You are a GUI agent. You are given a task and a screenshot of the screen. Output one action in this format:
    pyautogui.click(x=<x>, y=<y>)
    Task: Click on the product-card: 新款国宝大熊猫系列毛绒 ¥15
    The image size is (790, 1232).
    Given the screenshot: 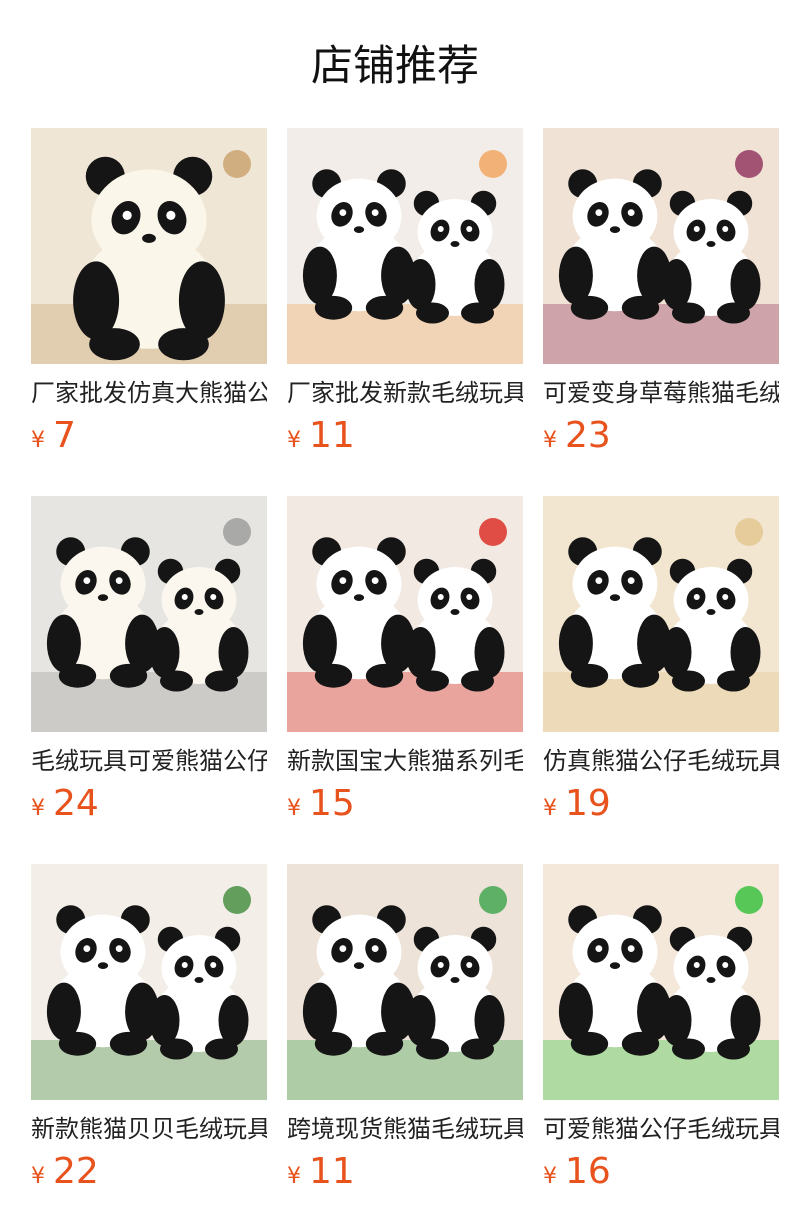 What is the action you would take?
    pyautogui.click(x=405, y=666)
    